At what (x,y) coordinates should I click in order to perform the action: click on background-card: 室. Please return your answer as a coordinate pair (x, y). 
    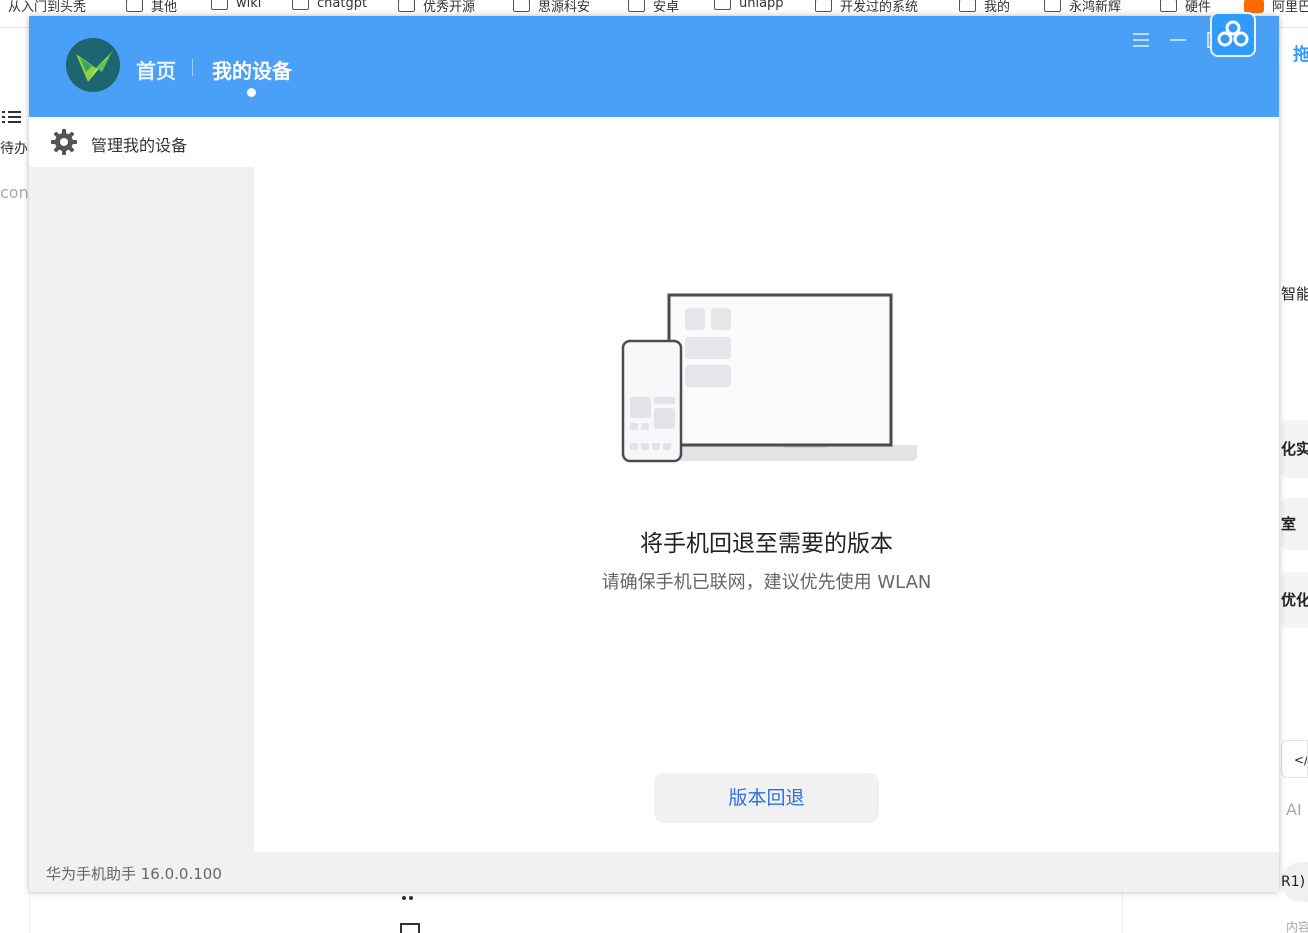
    Looking at the image, I should click on (1294, 524).